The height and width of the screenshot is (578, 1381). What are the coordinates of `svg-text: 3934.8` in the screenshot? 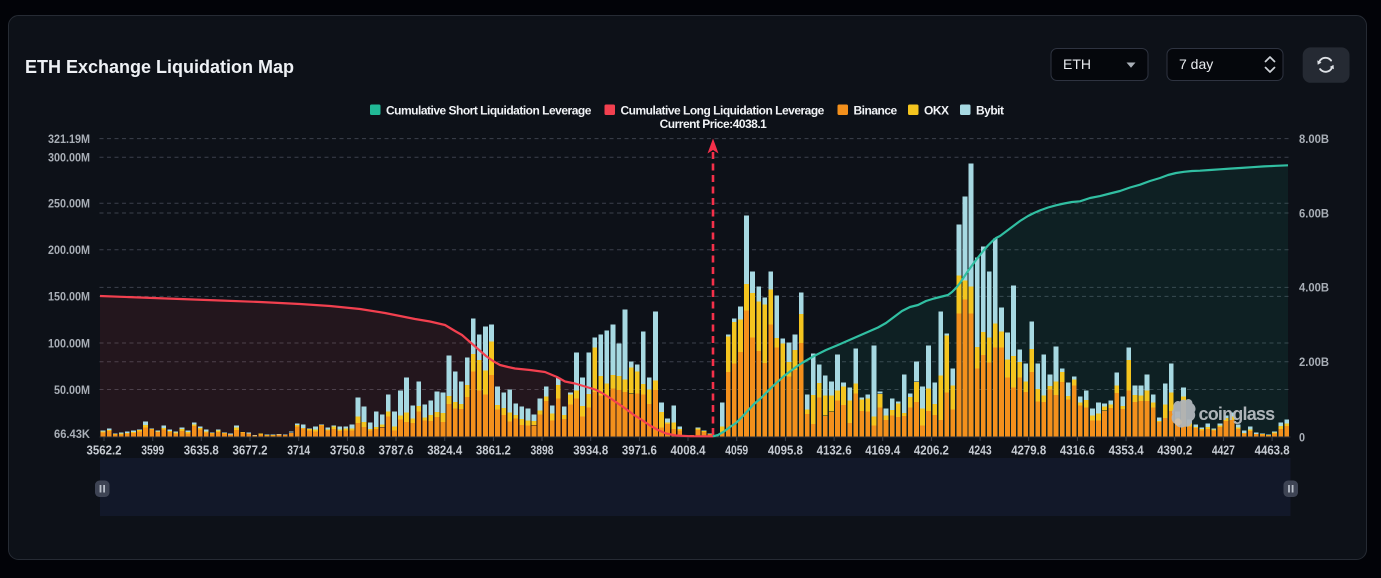 It's located at (590, 450).